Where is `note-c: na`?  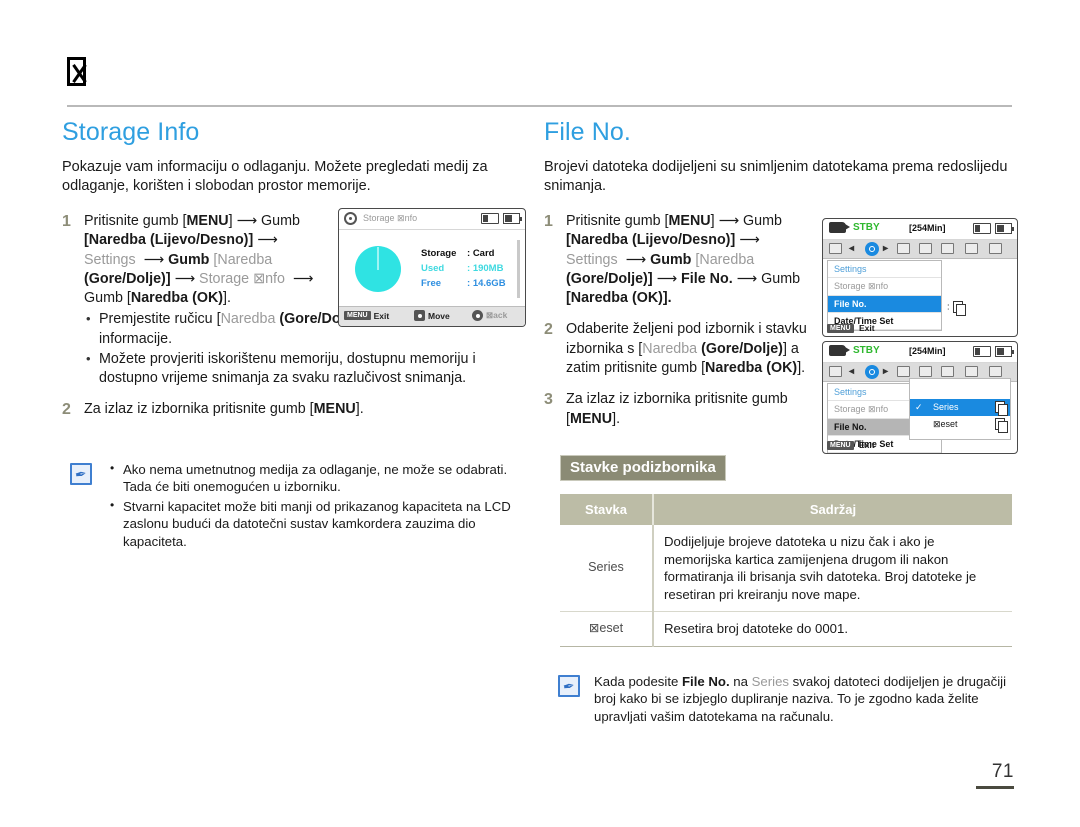
note-c: na is located at coordinates (740, 681).